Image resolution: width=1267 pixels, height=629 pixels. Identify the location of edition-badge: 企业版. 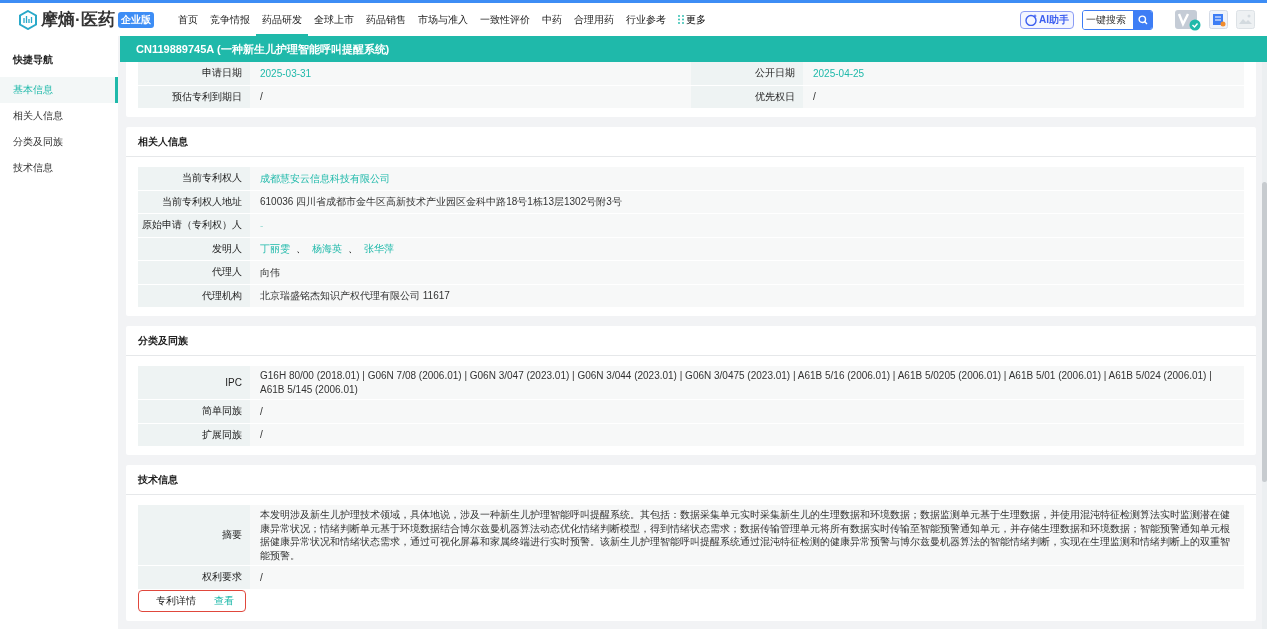
(135, 19).